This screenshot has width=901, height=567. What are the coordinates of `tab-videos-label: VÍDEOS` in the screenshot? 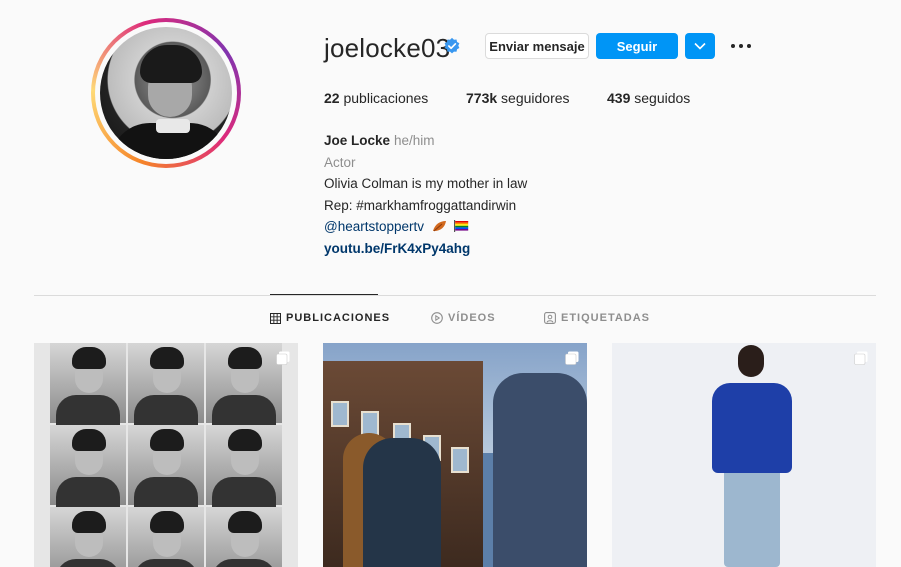 It's located at (472, 318).